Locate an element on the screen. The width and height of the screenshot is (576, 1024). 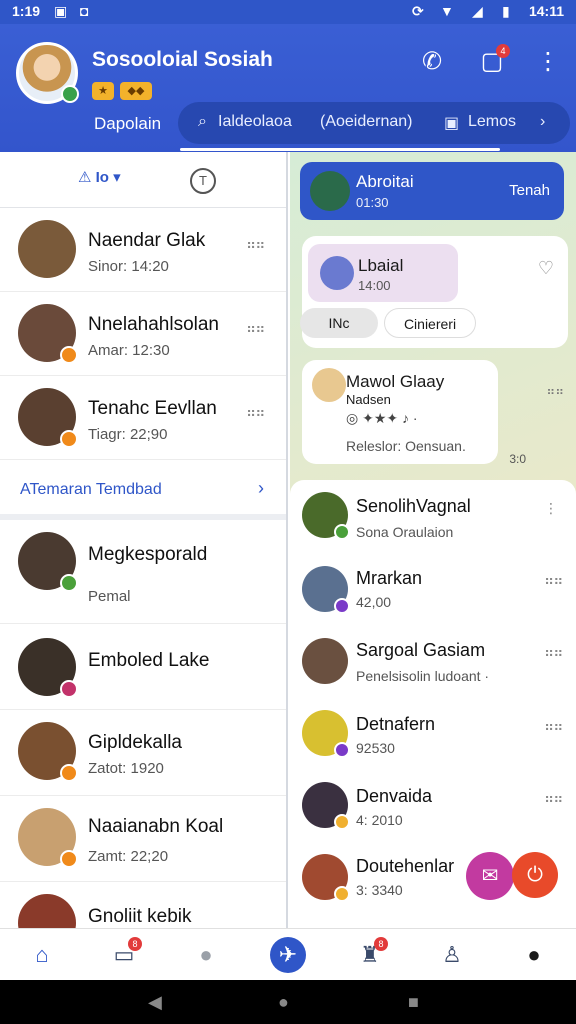
contact-meta: Sinor: 14:20 is located at coordinates (128, 266).